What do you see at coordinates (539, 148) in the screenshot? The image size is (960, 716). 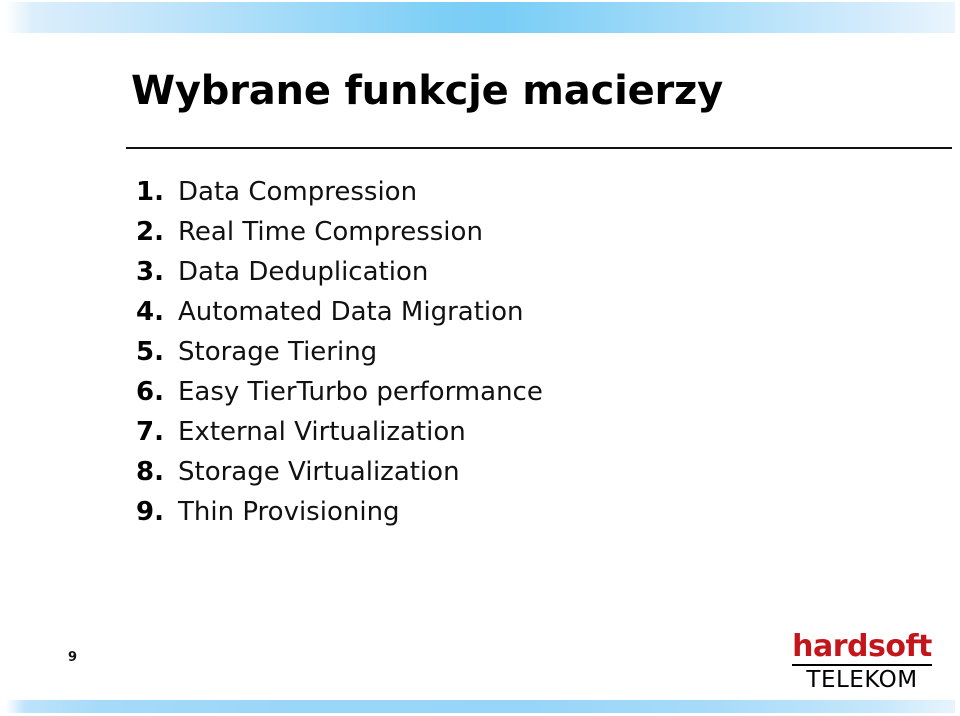 I see `title-divider` at bounding box center [539, 148].